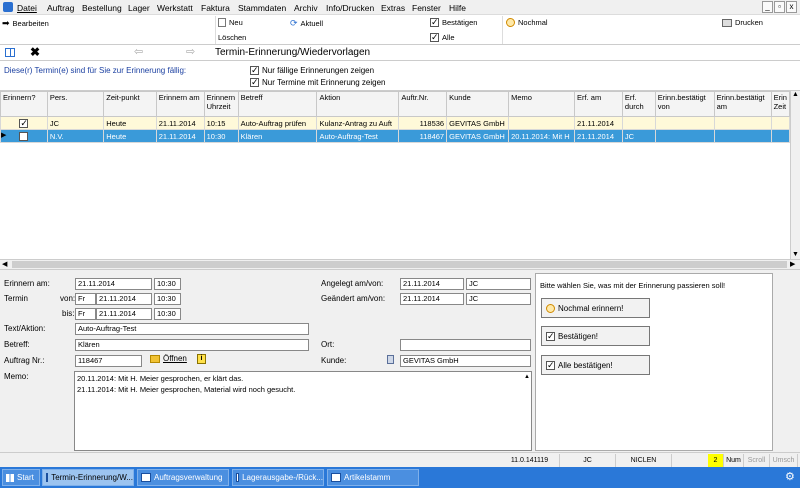  What do you see at coordinates (527, 377) in the screenshot?
I see `memo-scroll-up-icon: ▲` at bounding box center [527, 377].